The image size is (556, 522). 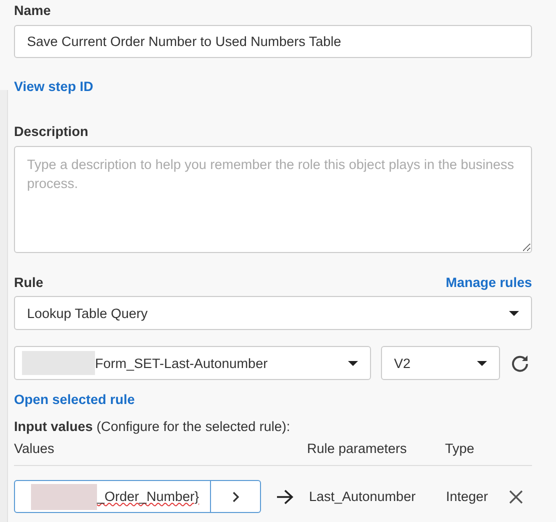 I want to click on rule-type-select: Lookup Table Query, so click(x=273, y=313).